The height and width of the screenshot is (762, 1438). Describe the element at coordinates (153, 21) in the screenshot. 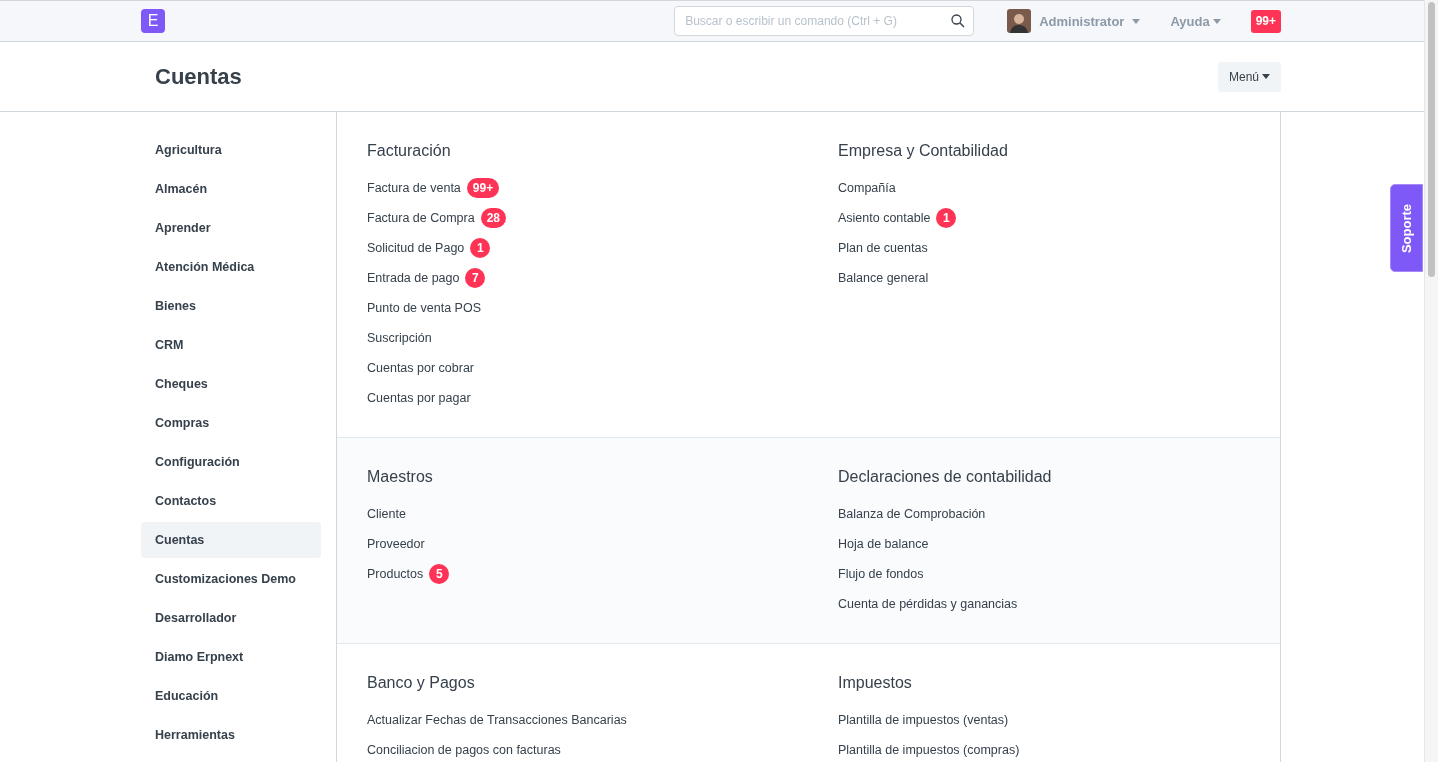

I see `app-logo: E` at that location.